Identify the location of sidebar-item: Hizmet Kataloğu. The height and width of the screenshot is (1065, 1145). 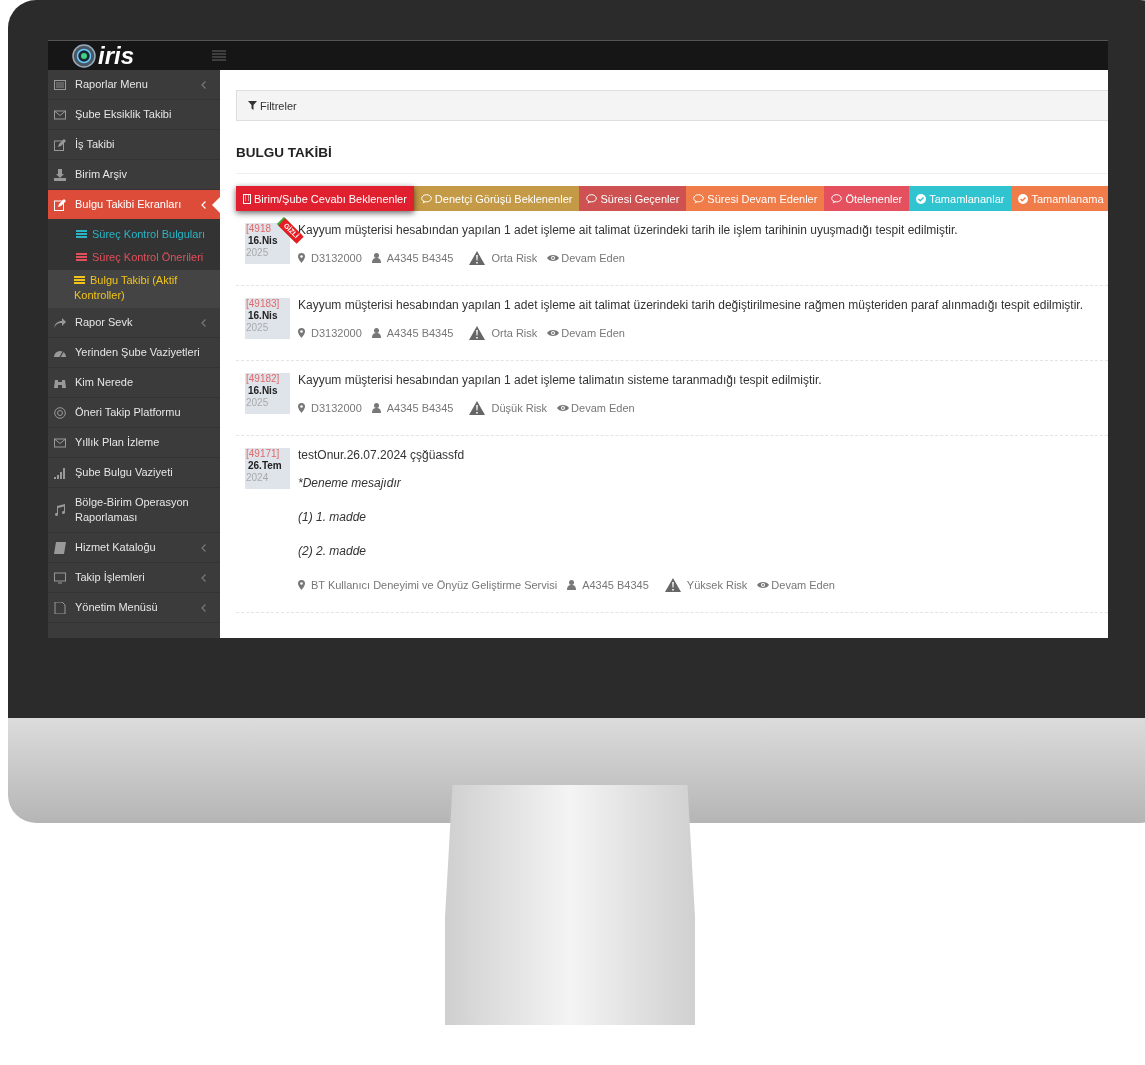
(134, 548).